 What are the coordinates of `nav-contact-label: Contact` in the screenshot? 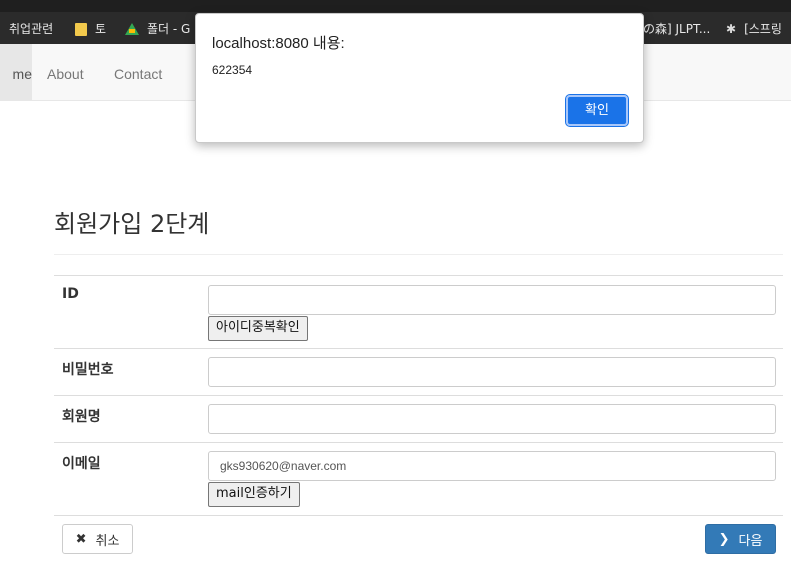 It's located at (138, 74).